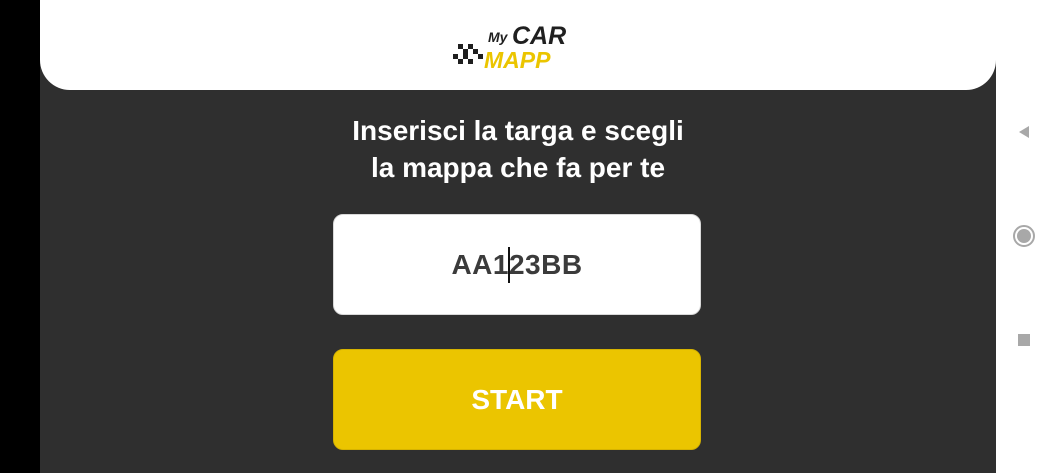 The width and height of the screenshot is (1052, 473). What do you see at coordinates (518, 167) in the screenshot?
I see `headline-line-2: la mappa che fa per te` at bounding box center [518, 167].